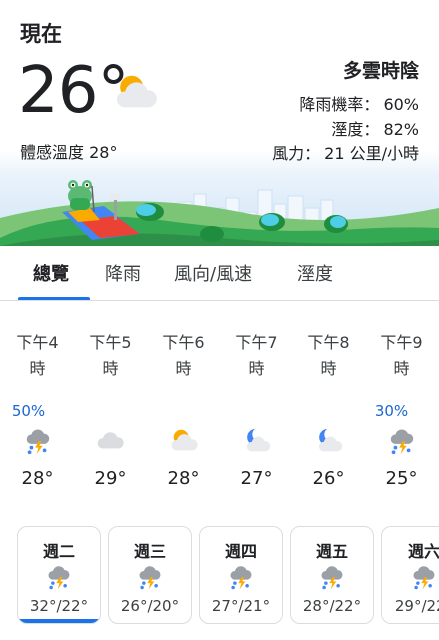 The height and width of the screenshot is (640, 439). What do you see at coordinates (401, 342) in the screenshot?
I see `hour-time: 下午9` at bounding box center [401, 342].